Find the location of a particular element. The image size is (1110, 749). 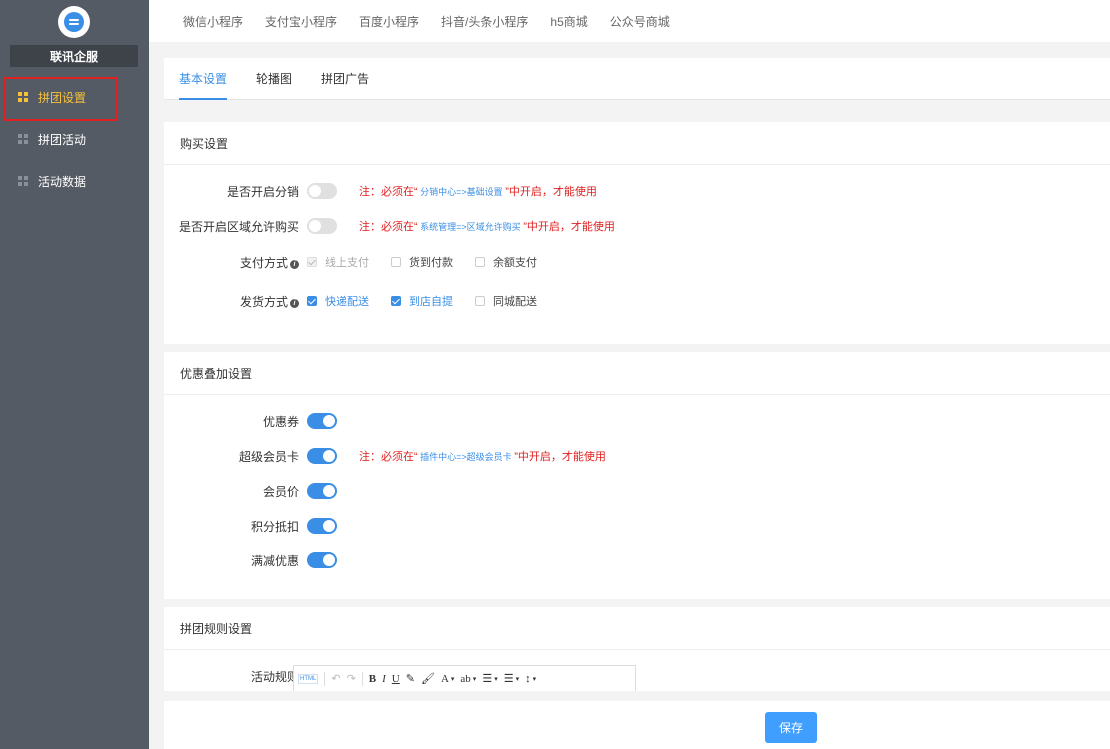

save-button: 保存 is located at coordinates (791, 727).